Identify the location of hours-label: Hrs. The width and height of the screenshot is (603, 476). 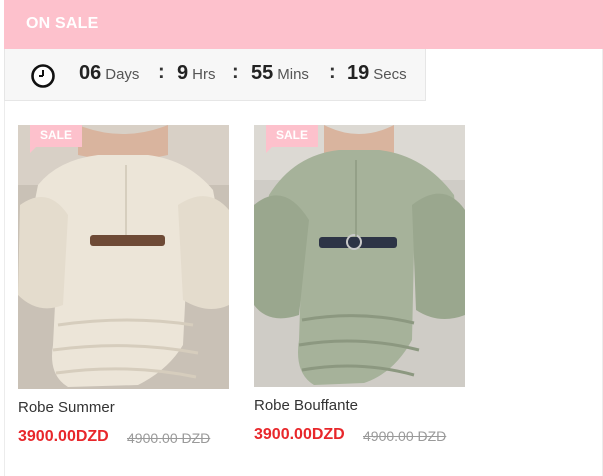
(204, 74).